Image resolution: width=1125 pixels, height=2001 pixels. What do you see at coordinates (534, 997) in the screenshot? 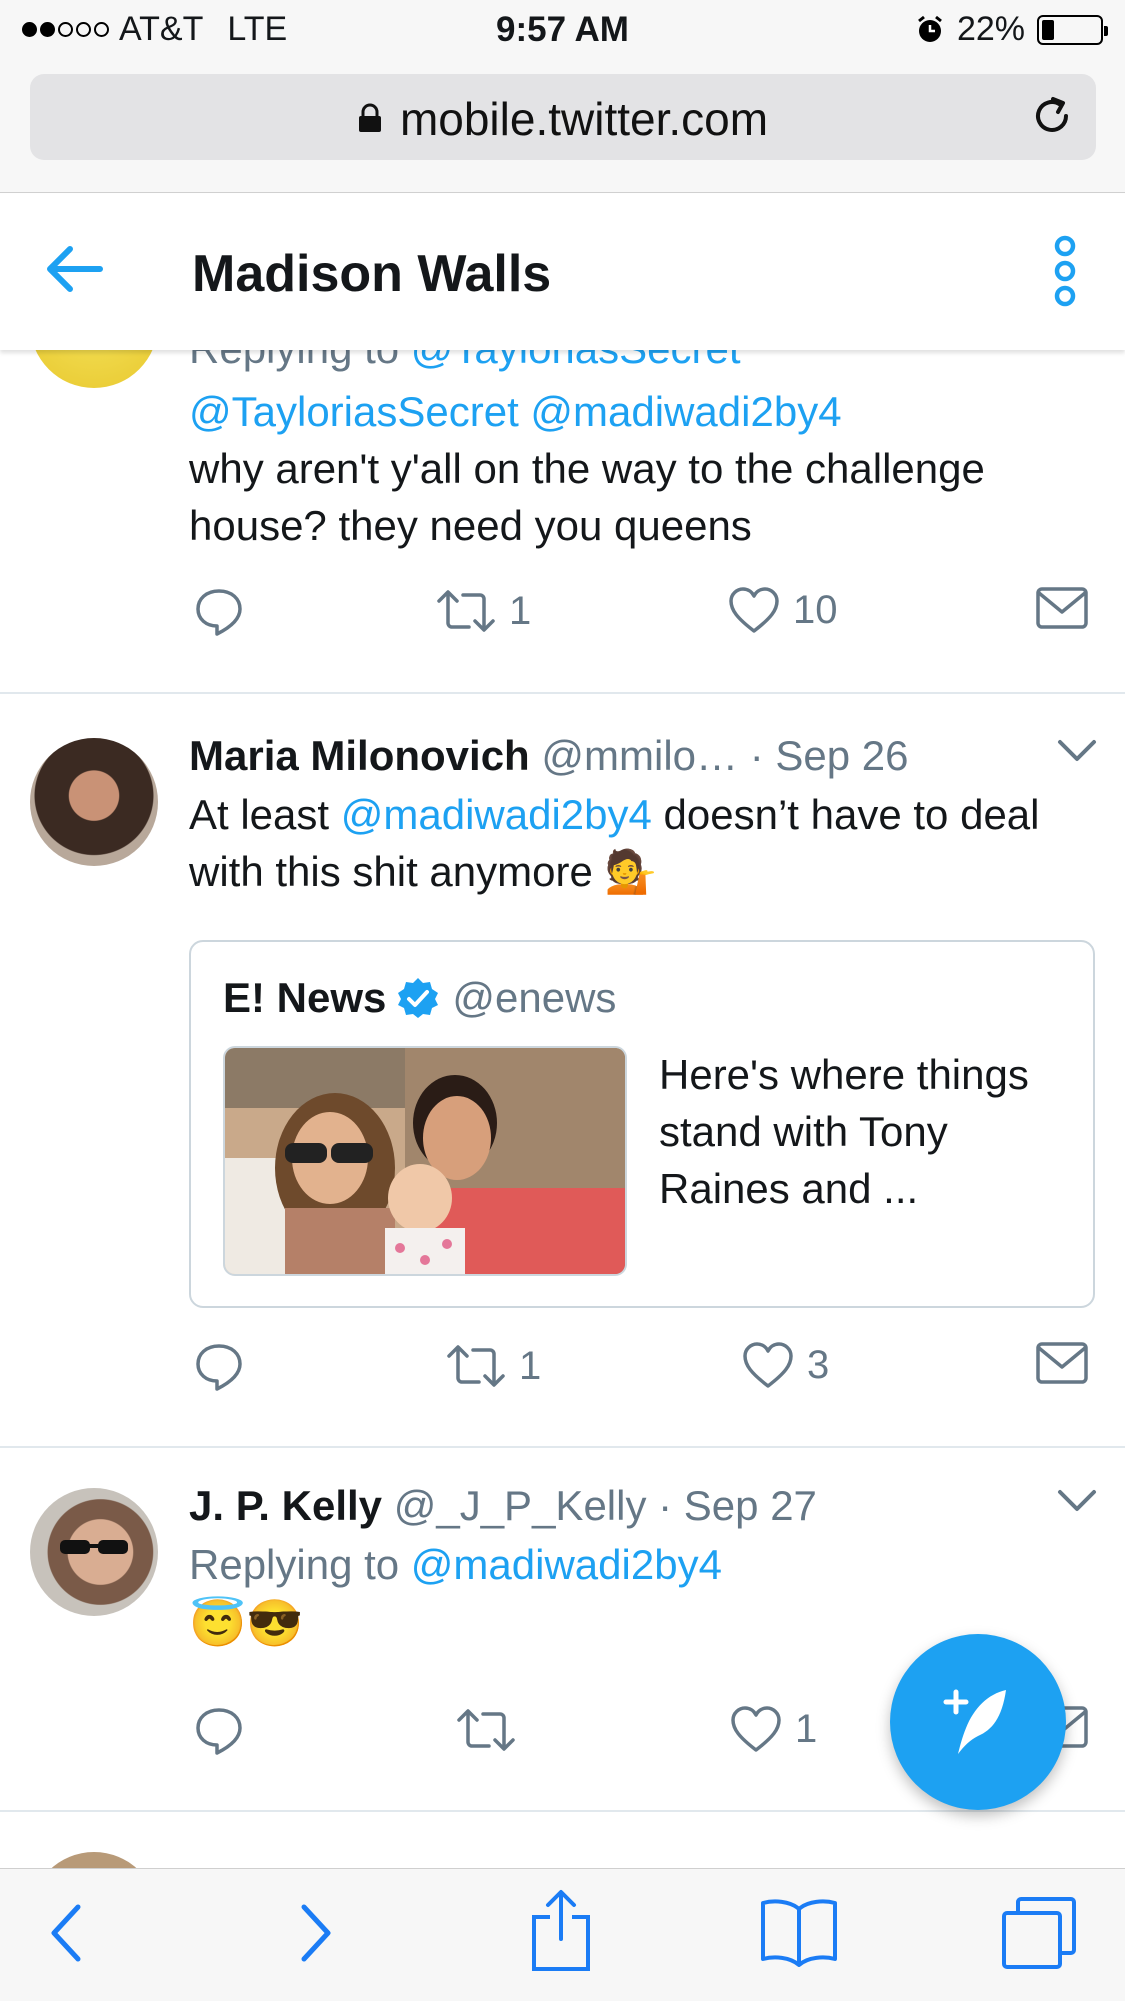
I see `quoted-author-handle: @enews` at bounding box center [534, 997].